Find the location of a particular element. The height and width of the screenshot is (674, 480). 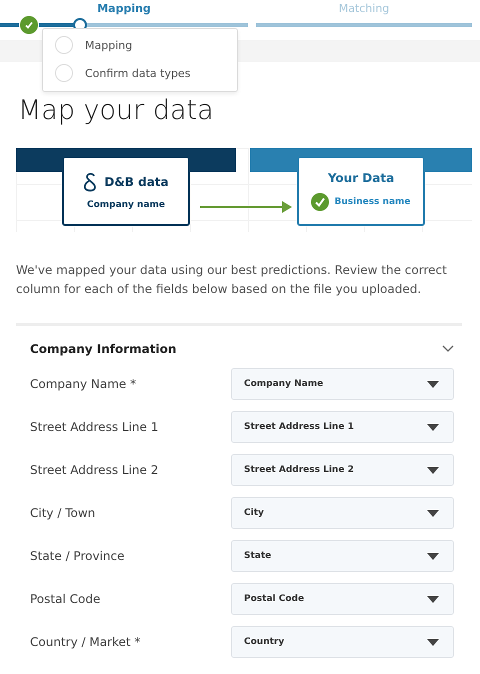

column-select: State is located at coordinates (342, 556).